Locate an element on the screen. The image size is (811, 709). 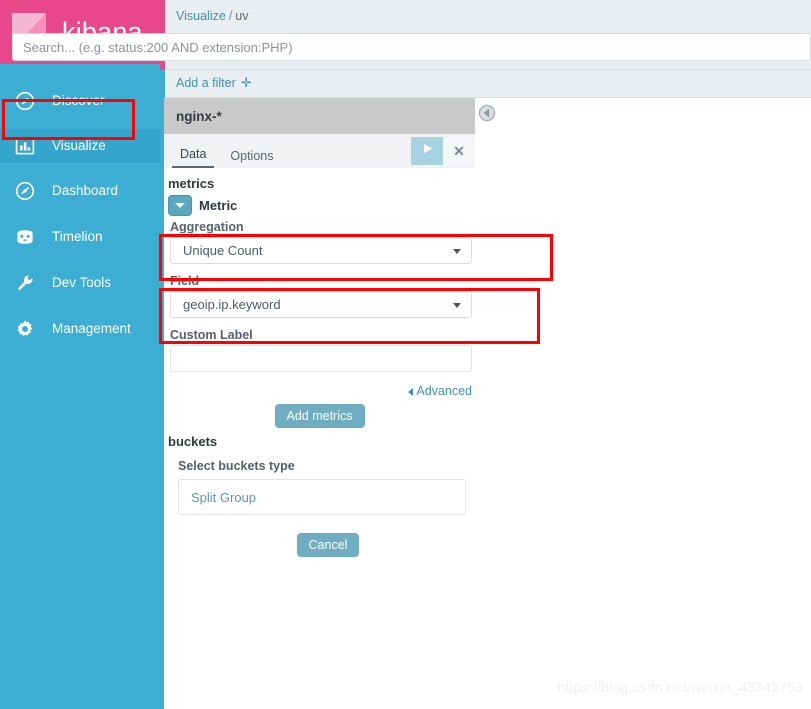
add-metrics-row: Add metrics is located at coordinates (319, 416).